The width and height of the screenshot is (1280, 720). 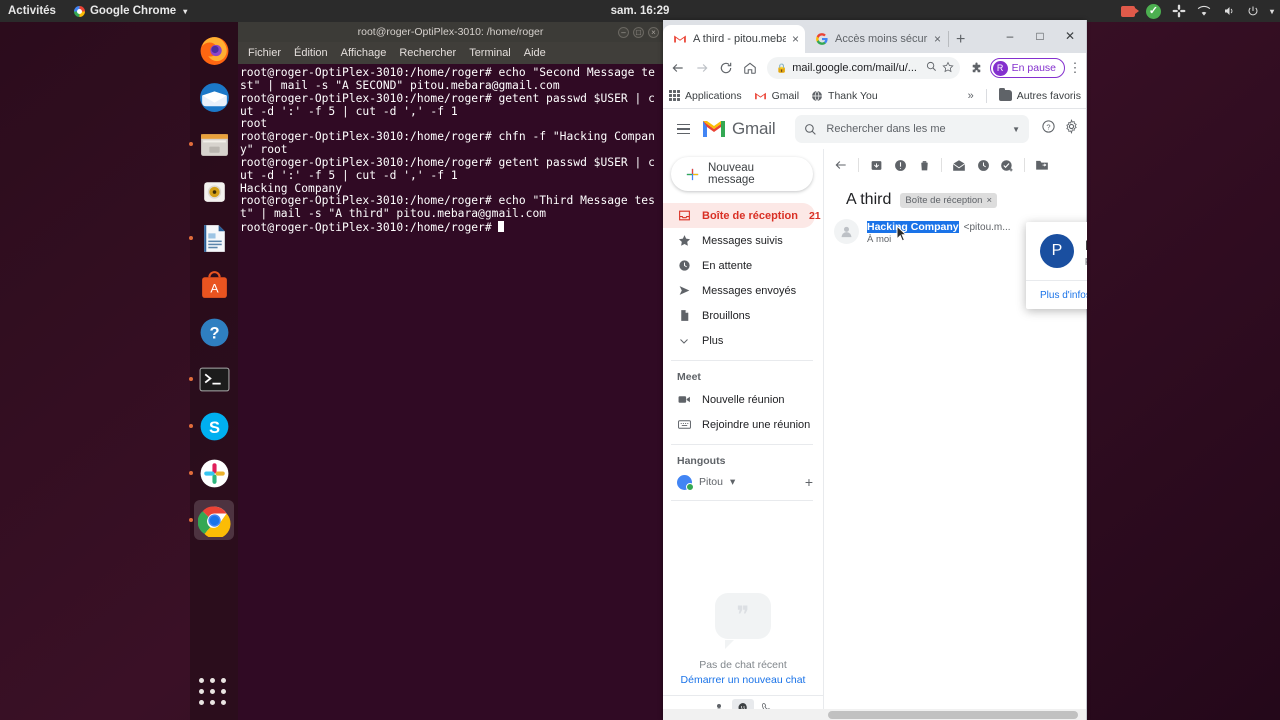 I want to click on menu-aide: Aide, so click(x=535, y=53).